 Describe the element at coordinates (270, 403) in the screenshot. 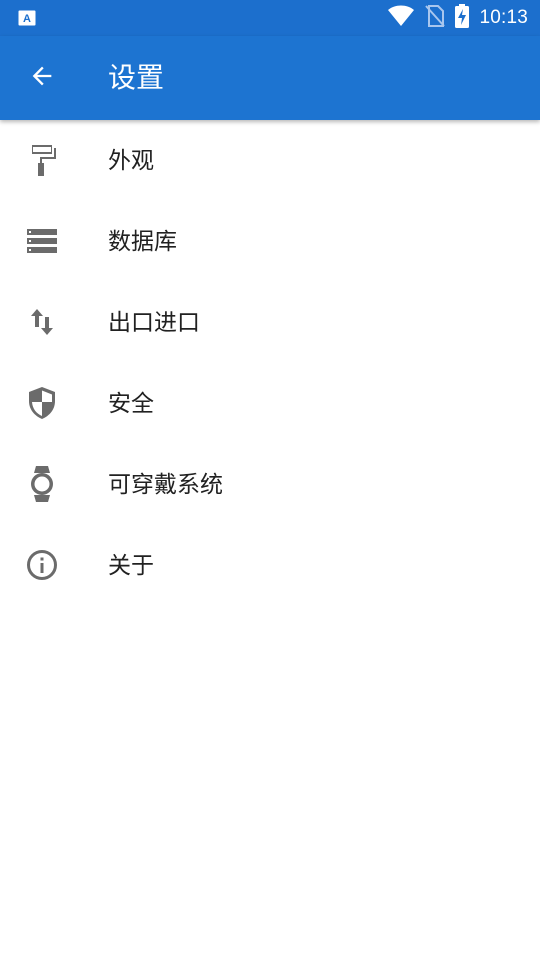

I see `settings-item-security: 安全` at that location.